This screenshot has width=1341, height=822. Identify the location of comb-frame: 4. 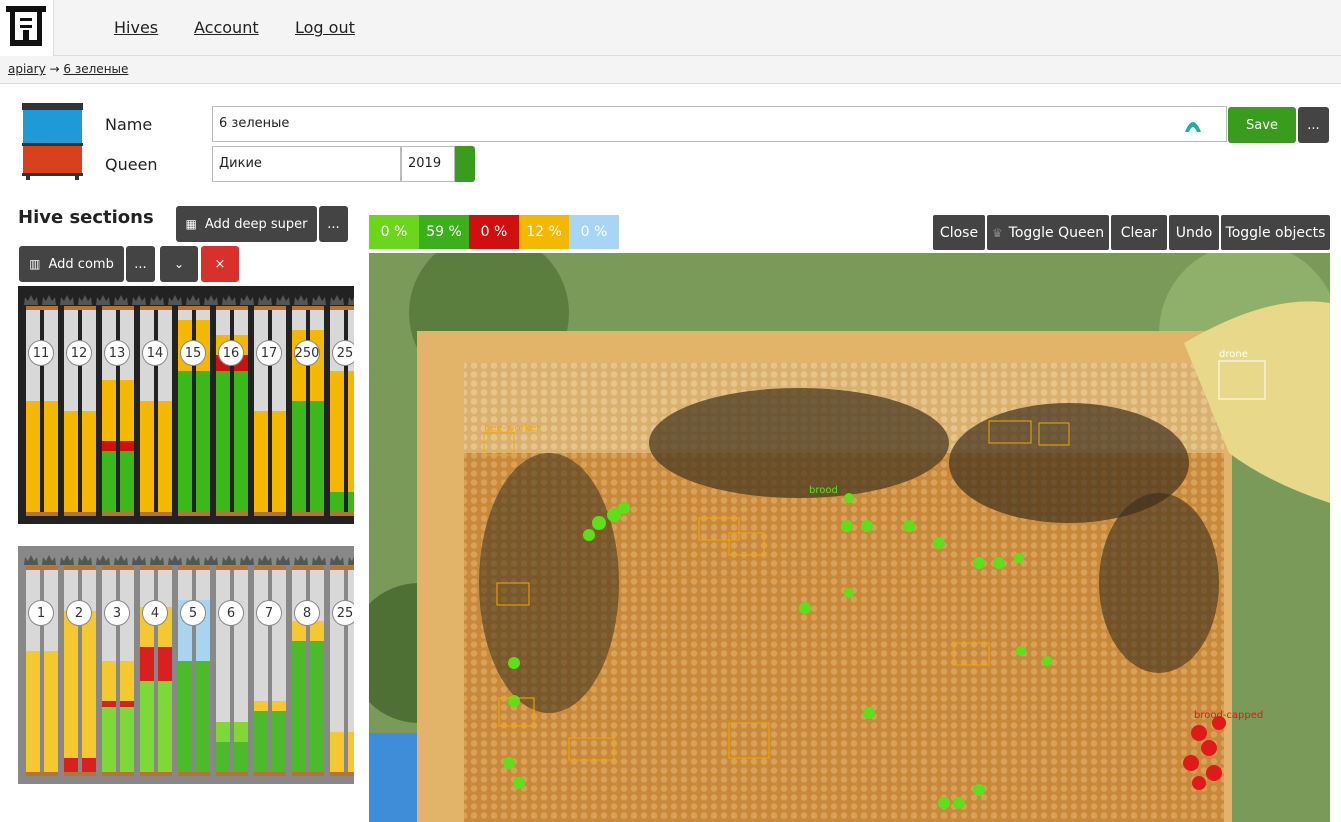
(156, 671).